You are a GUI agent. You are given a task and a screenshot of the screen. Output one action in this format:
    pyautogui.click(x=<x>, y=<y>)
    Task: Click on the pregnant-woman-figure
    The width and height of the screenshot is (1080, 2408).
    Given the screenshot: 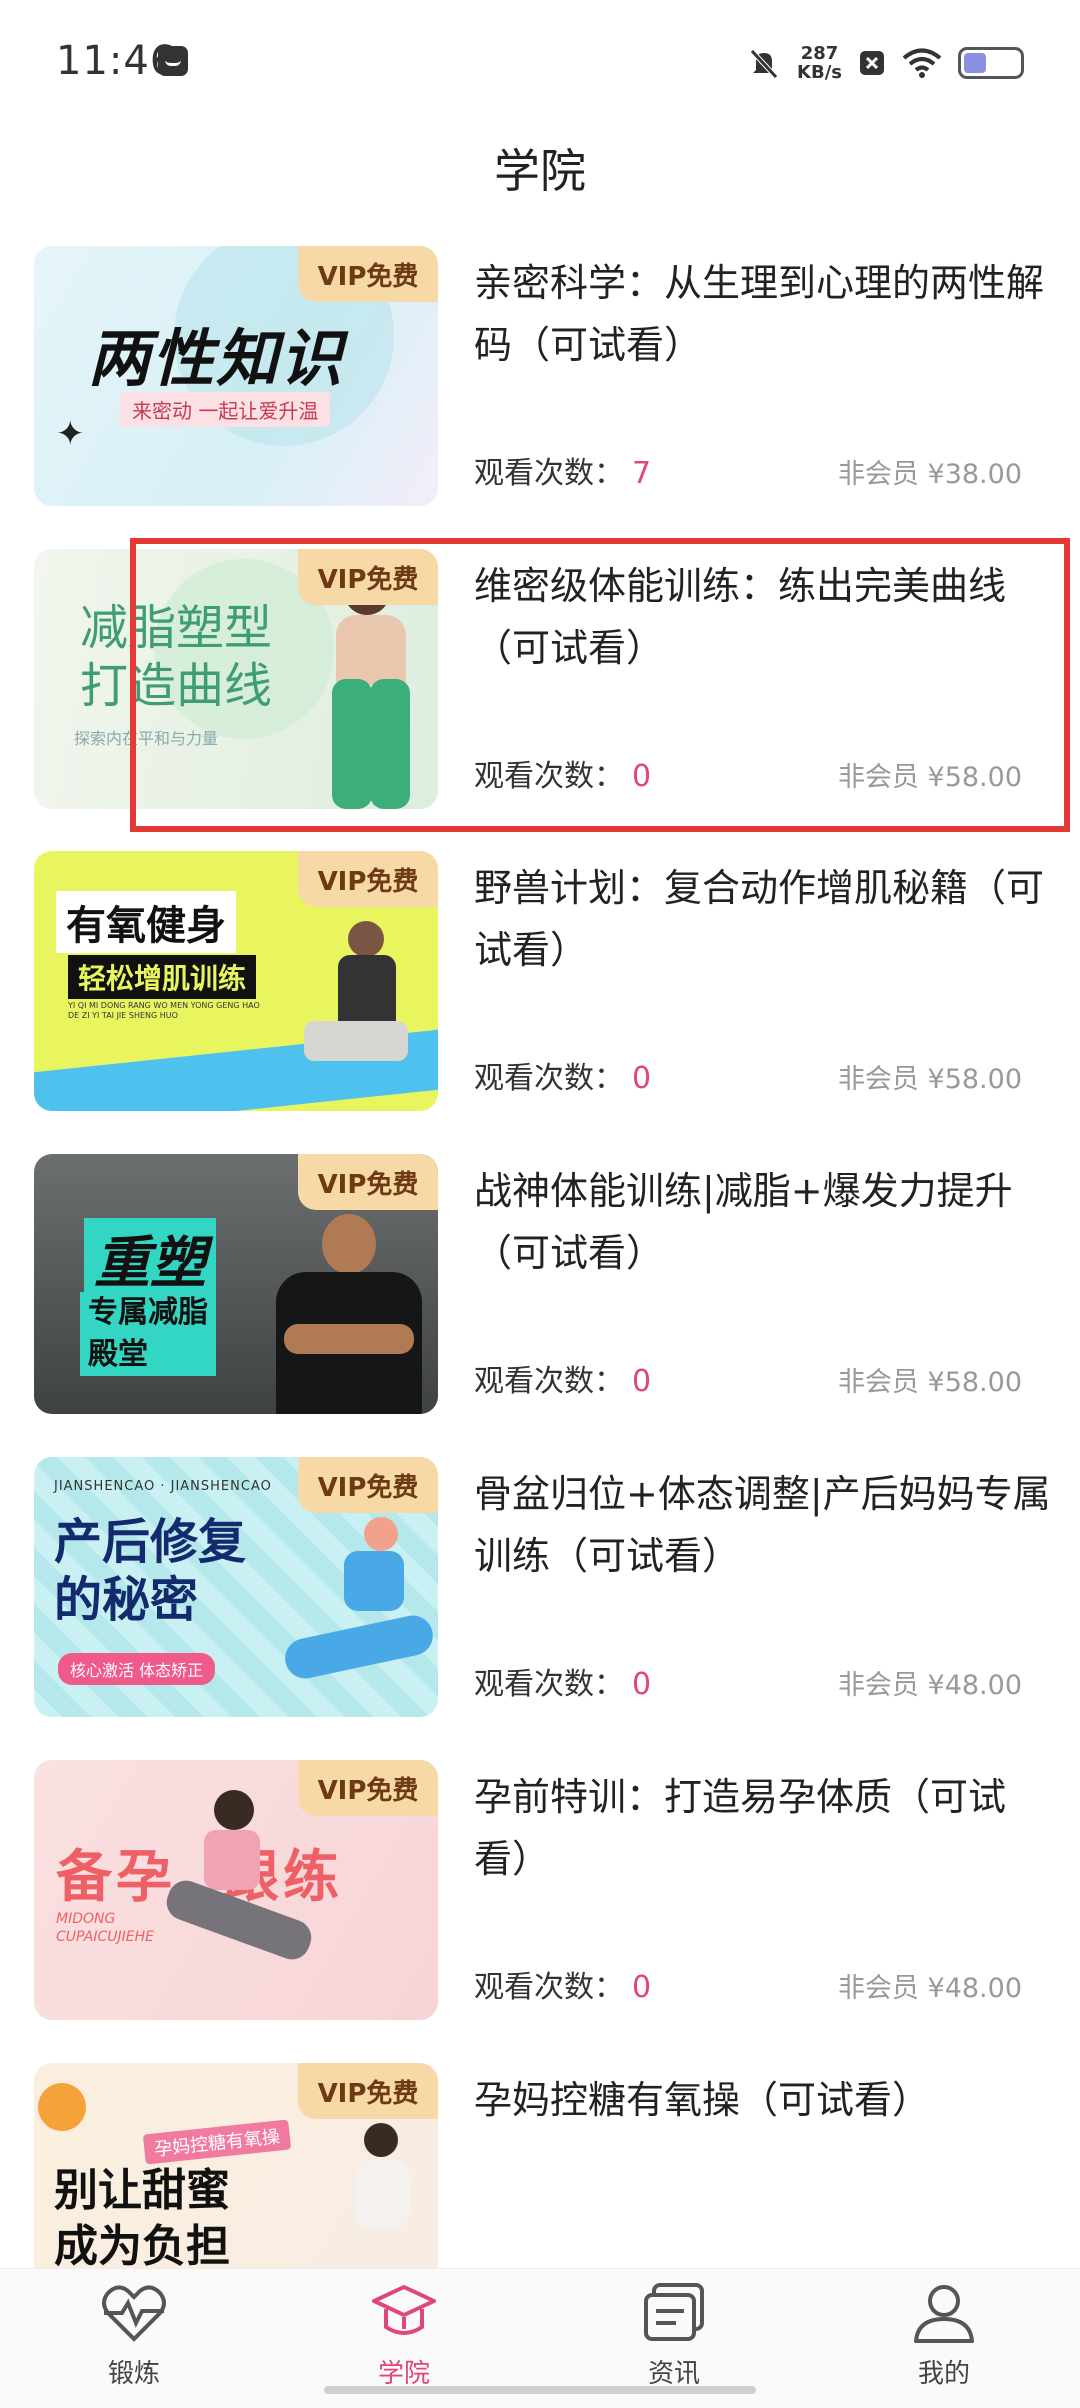 What is the action you would take?
    pyautogui.click(x=242, y=1905)
    